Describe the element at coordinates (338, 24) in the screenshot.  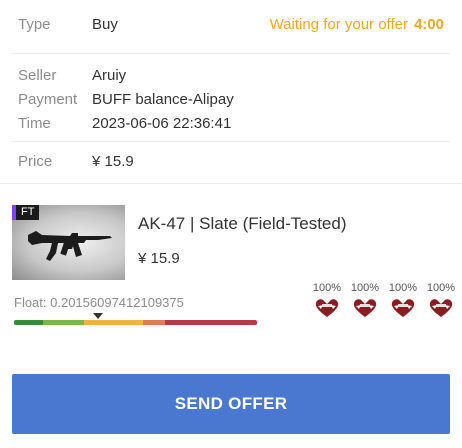
I see `waiting-text: Waiting for your offer` at that location.